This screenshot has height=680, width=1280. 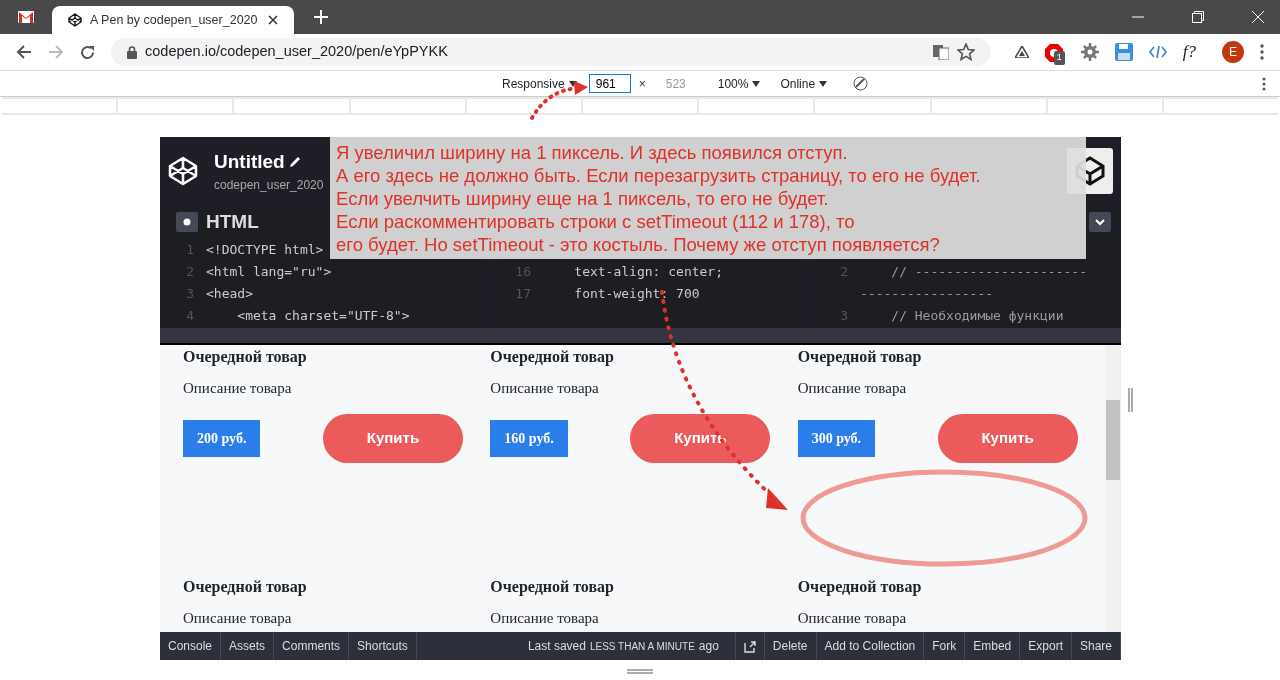 I want to click on last-saved-label: Last saved, so click(x=556, y=646).